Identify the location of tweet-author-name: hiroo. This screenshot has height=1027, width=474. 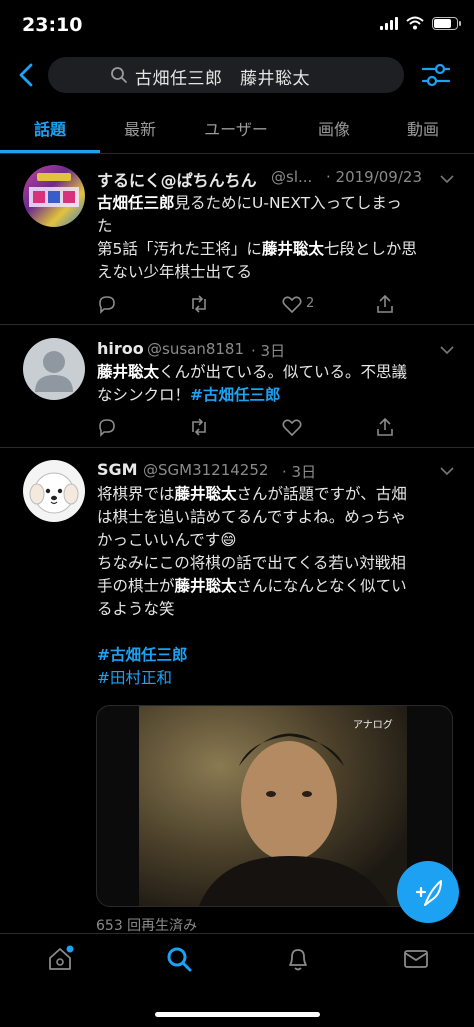
(120, 348).